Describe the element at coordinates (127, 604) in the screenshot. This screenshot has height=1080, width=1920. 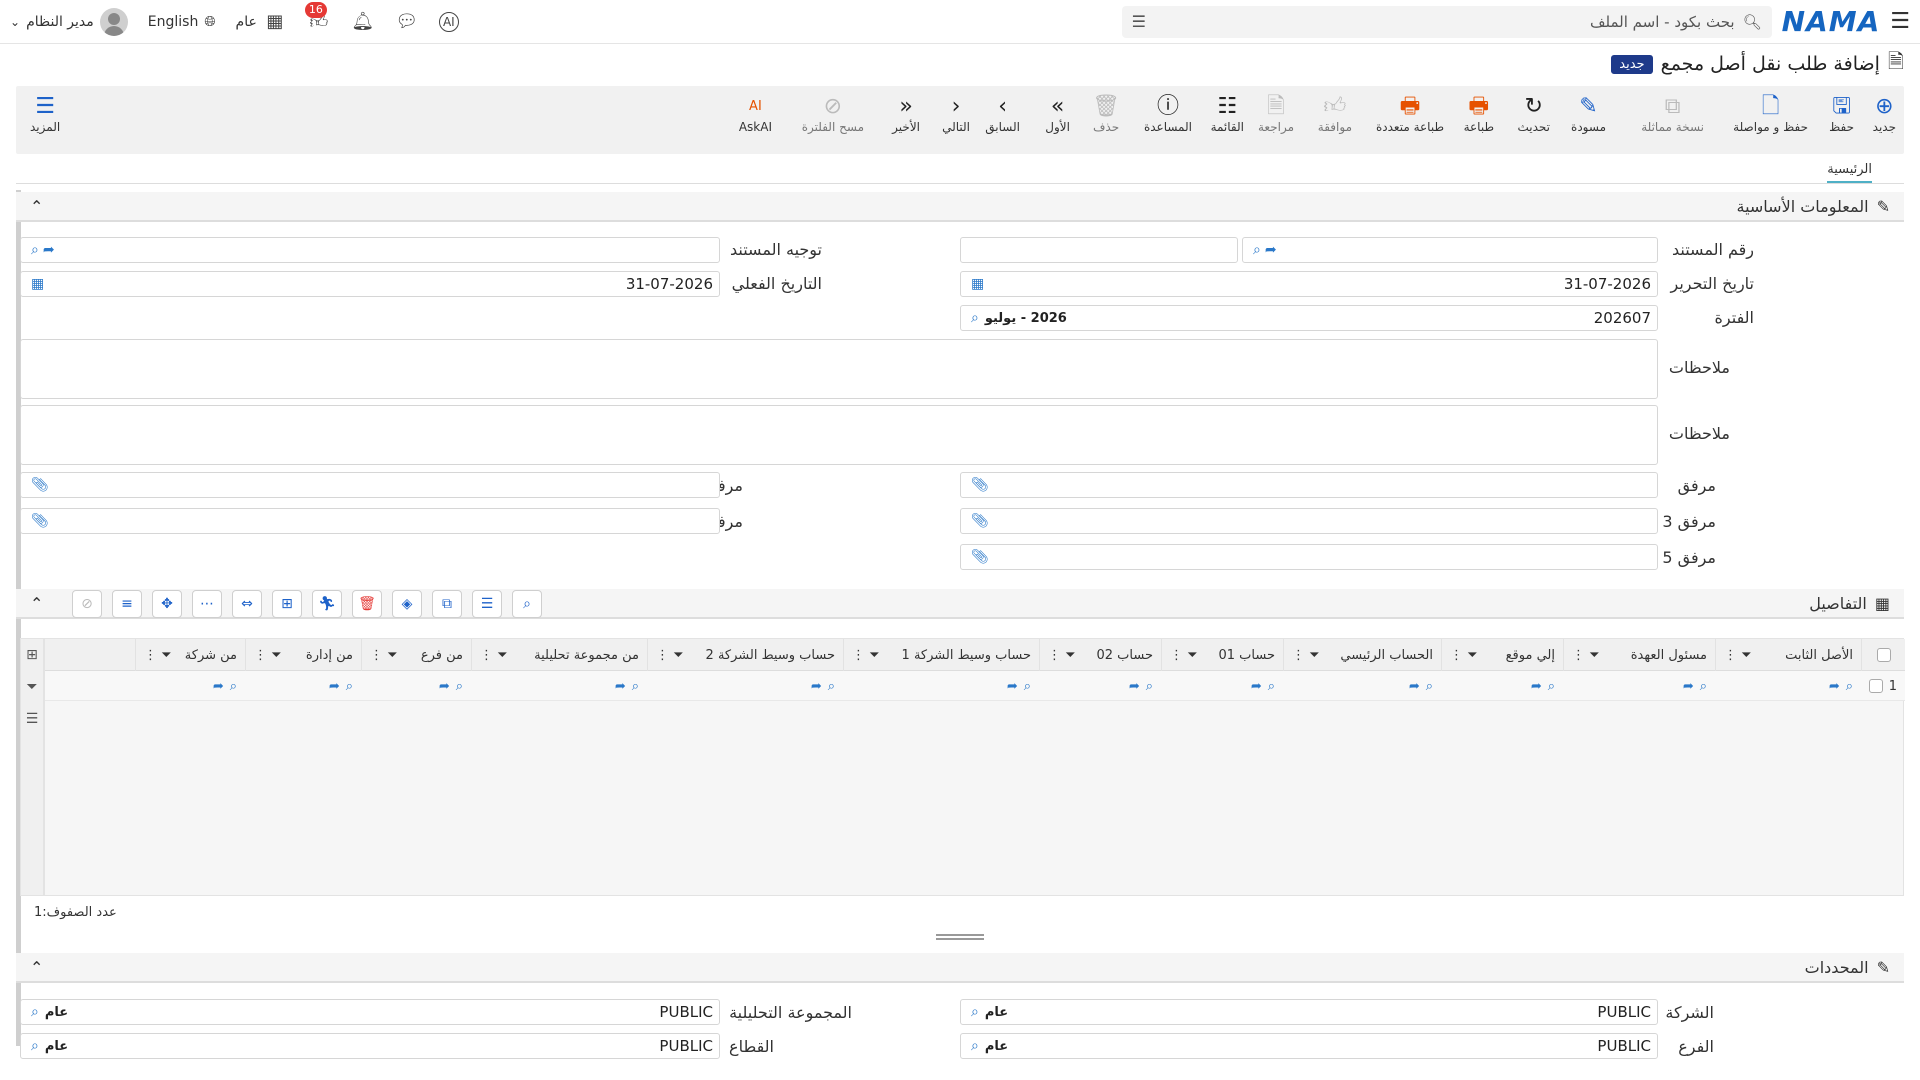
I see `filter-icon: ≡` at that location.